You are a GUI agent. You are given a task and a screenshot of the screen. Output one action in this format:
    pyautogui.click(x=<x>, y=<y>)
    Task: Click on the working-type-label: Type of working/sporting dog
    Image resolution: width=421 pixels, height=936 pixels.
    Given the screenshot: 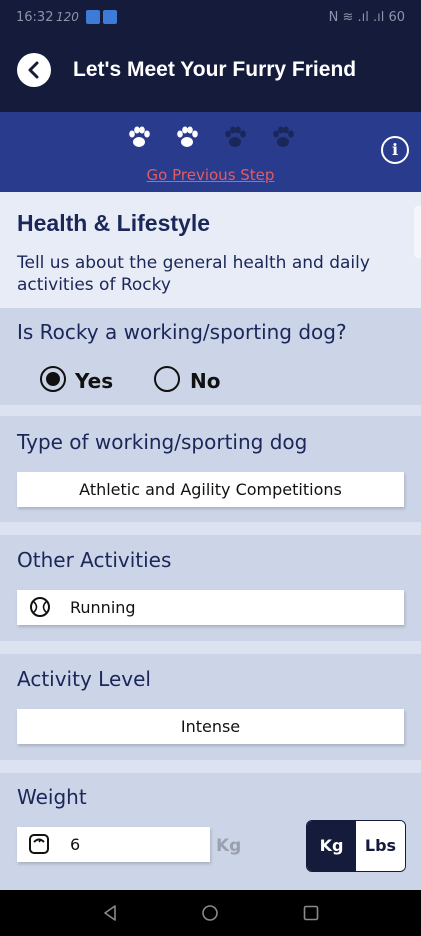 What is the action you would take?
    pyautogui.click(x=162, y=442)
    